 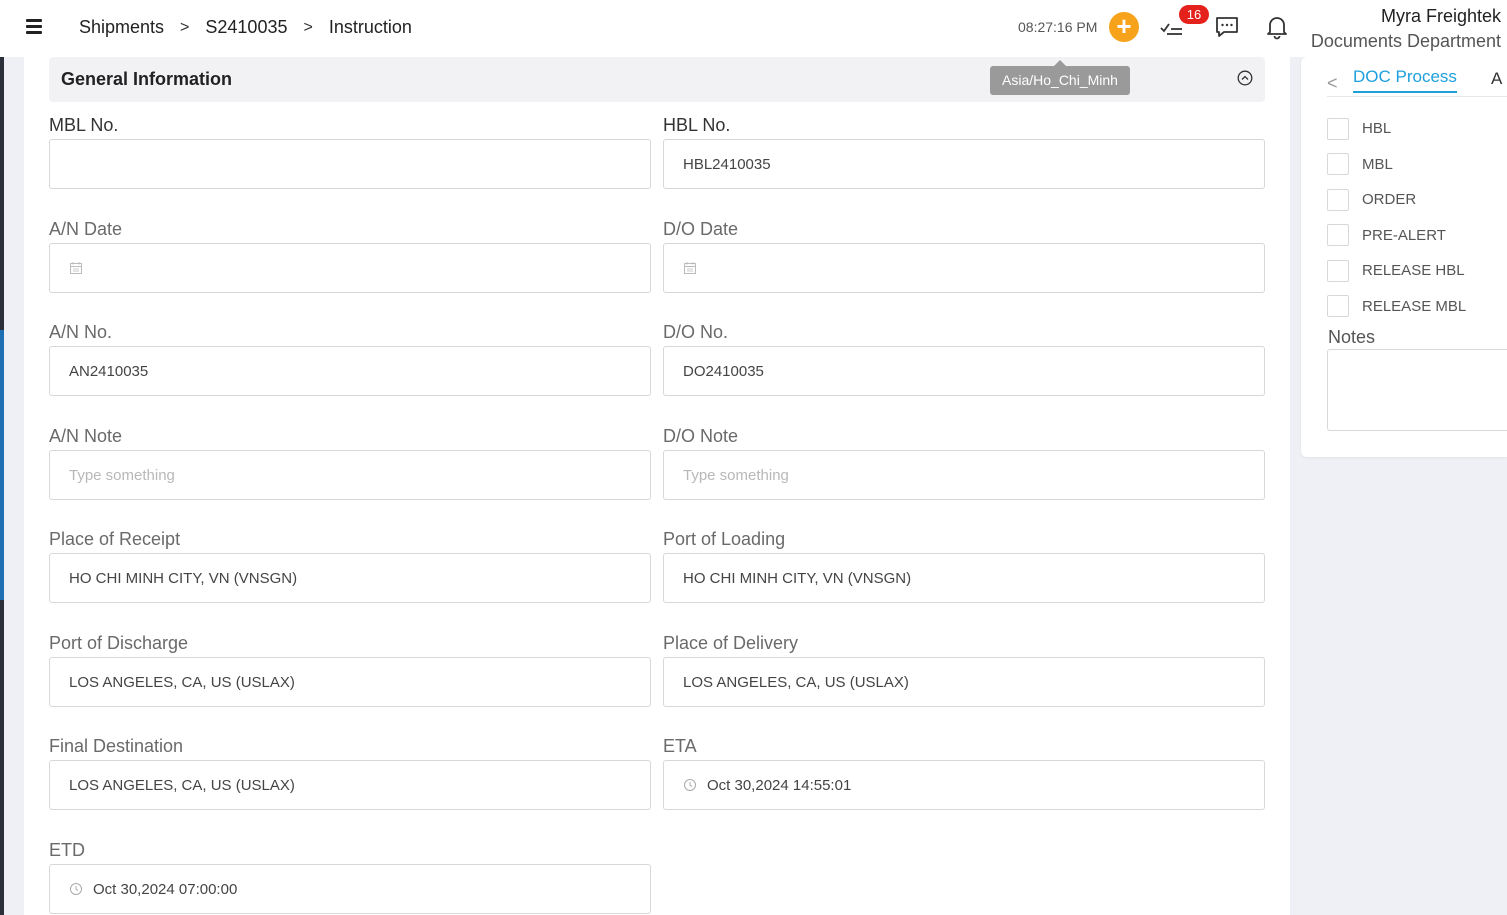 I want to click on doc-item-label: PRE-ALERT, so click(x=1404, y=235).